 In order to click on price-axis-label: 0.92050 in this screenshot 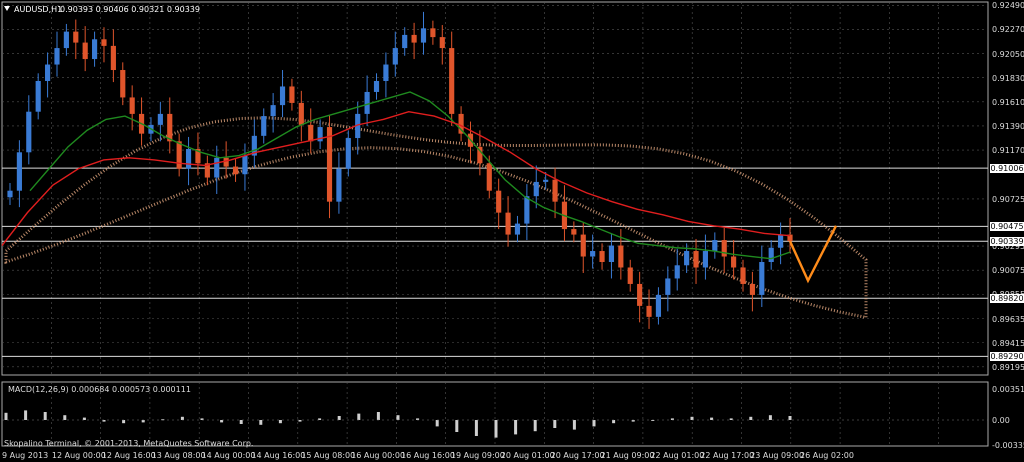, I will do `click(1008, 54)`.